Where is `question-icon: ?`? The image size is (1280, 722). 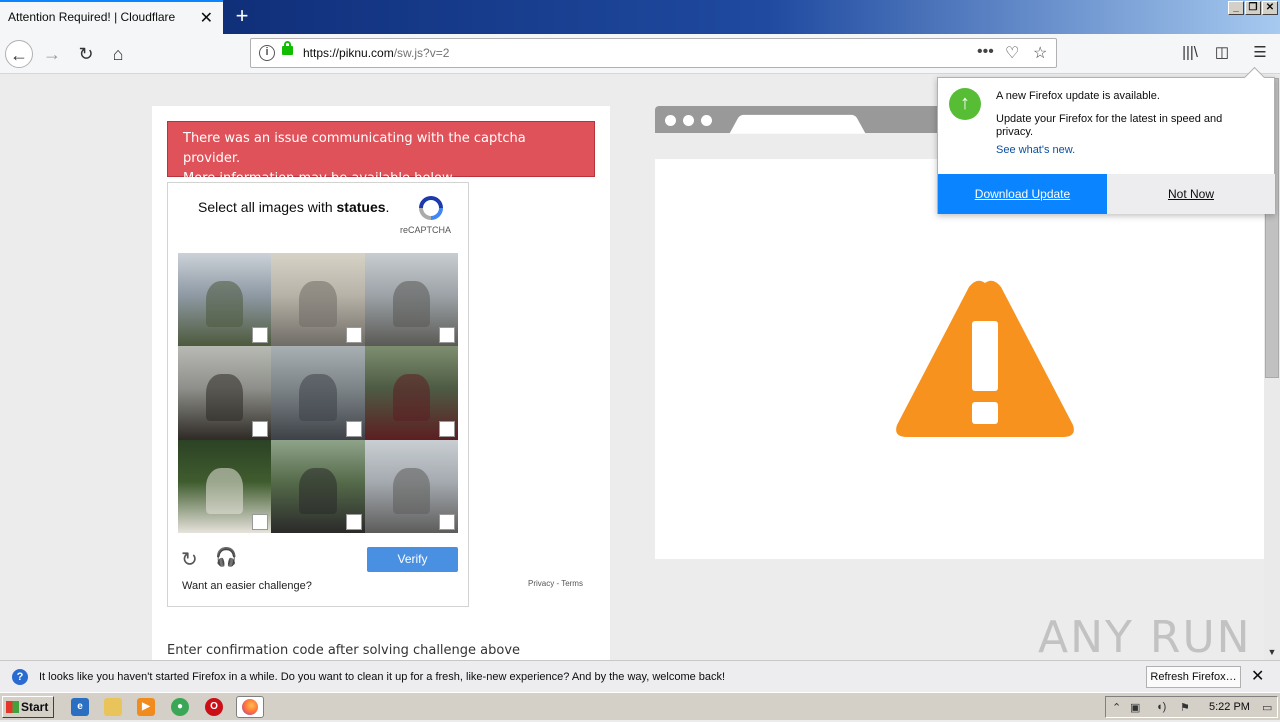
question-icon: ? is located at coordinates (20, 677).